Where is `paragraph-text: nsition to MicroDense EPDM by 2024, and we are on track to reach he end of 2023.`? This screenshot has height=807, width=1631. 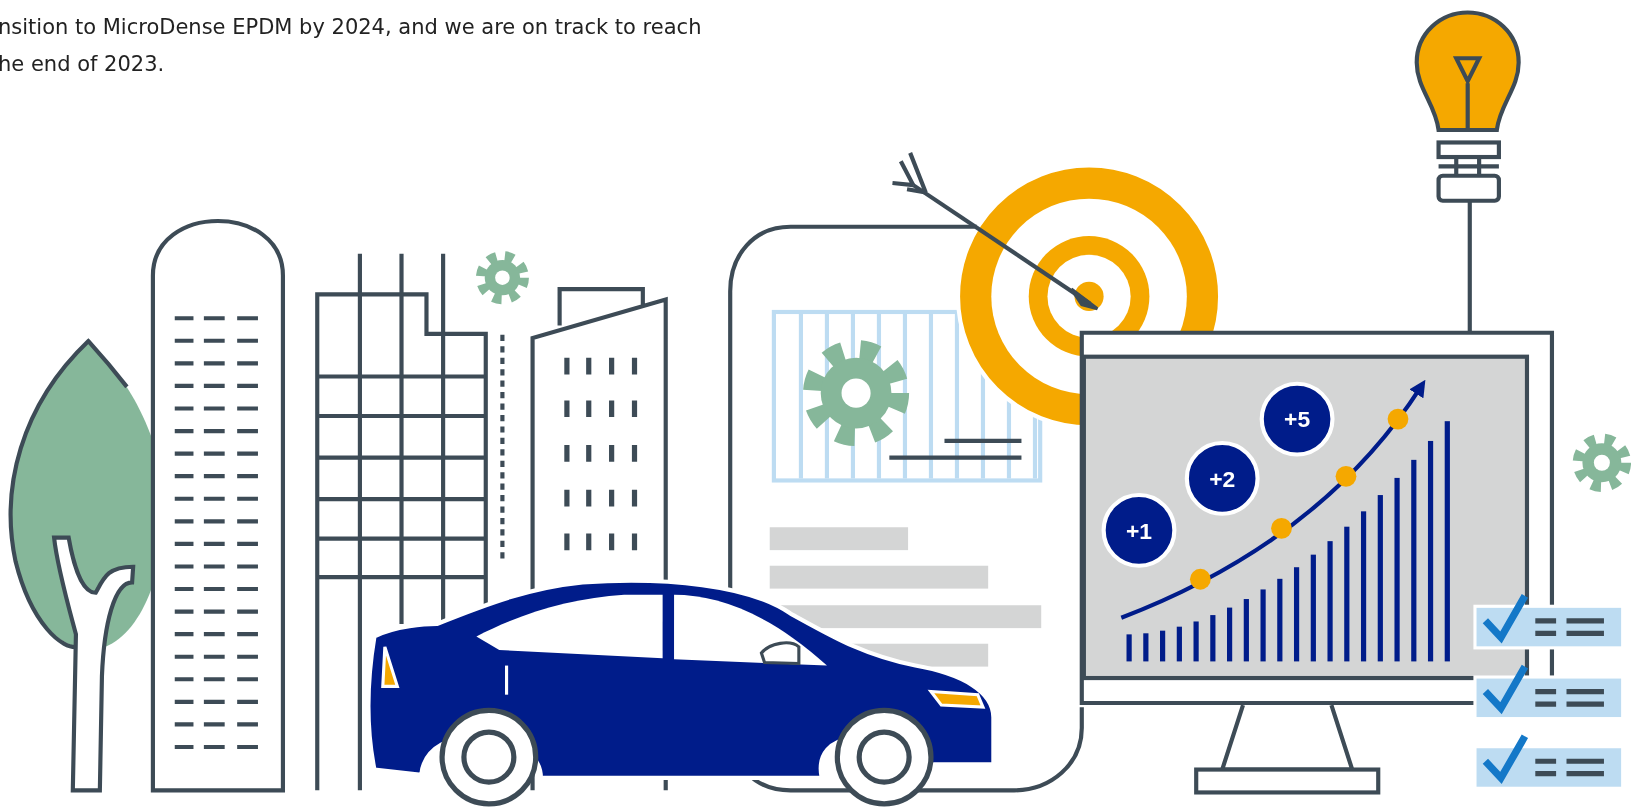
paragraph-text: nsition to MicroDense EPDM by 2024, and we are on track to reach he end of 2023. is located at coordinates (351, 46).